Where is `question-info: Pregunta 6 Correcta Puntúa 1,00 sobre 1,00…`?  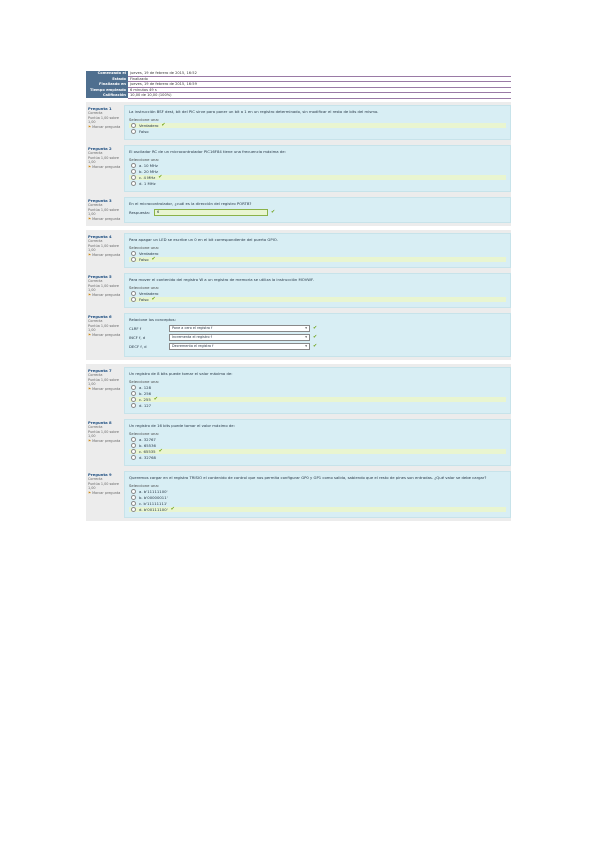
question-info: Pregunta 6 Correcta Puntúa 1,00 sobre 1,00… is located at coordinates (105, 335).